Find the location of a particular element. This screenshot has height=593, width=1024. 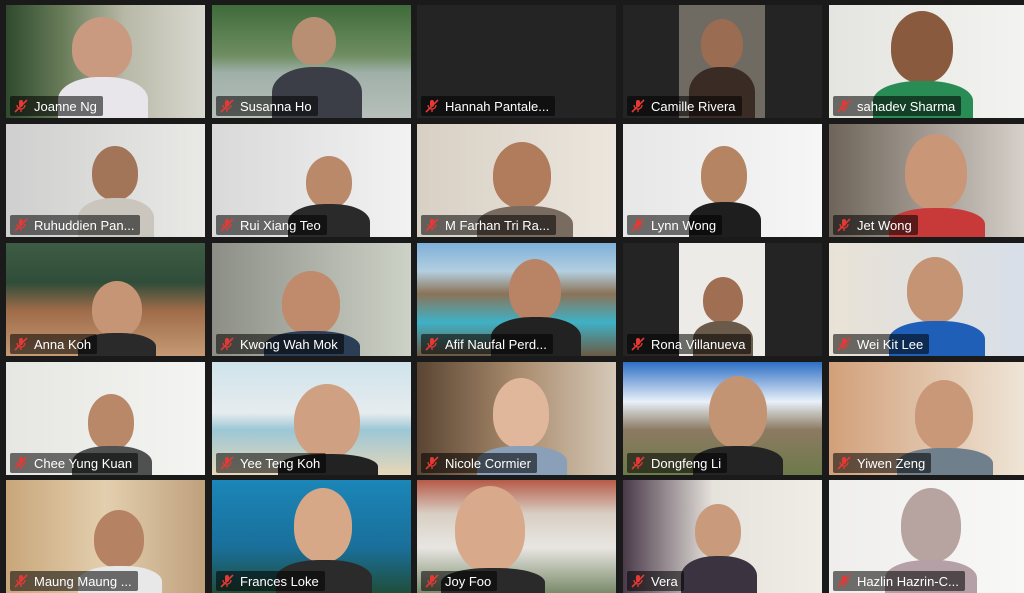

participant-tile: Yiwen Zeng is located at coordinates (926, 418).